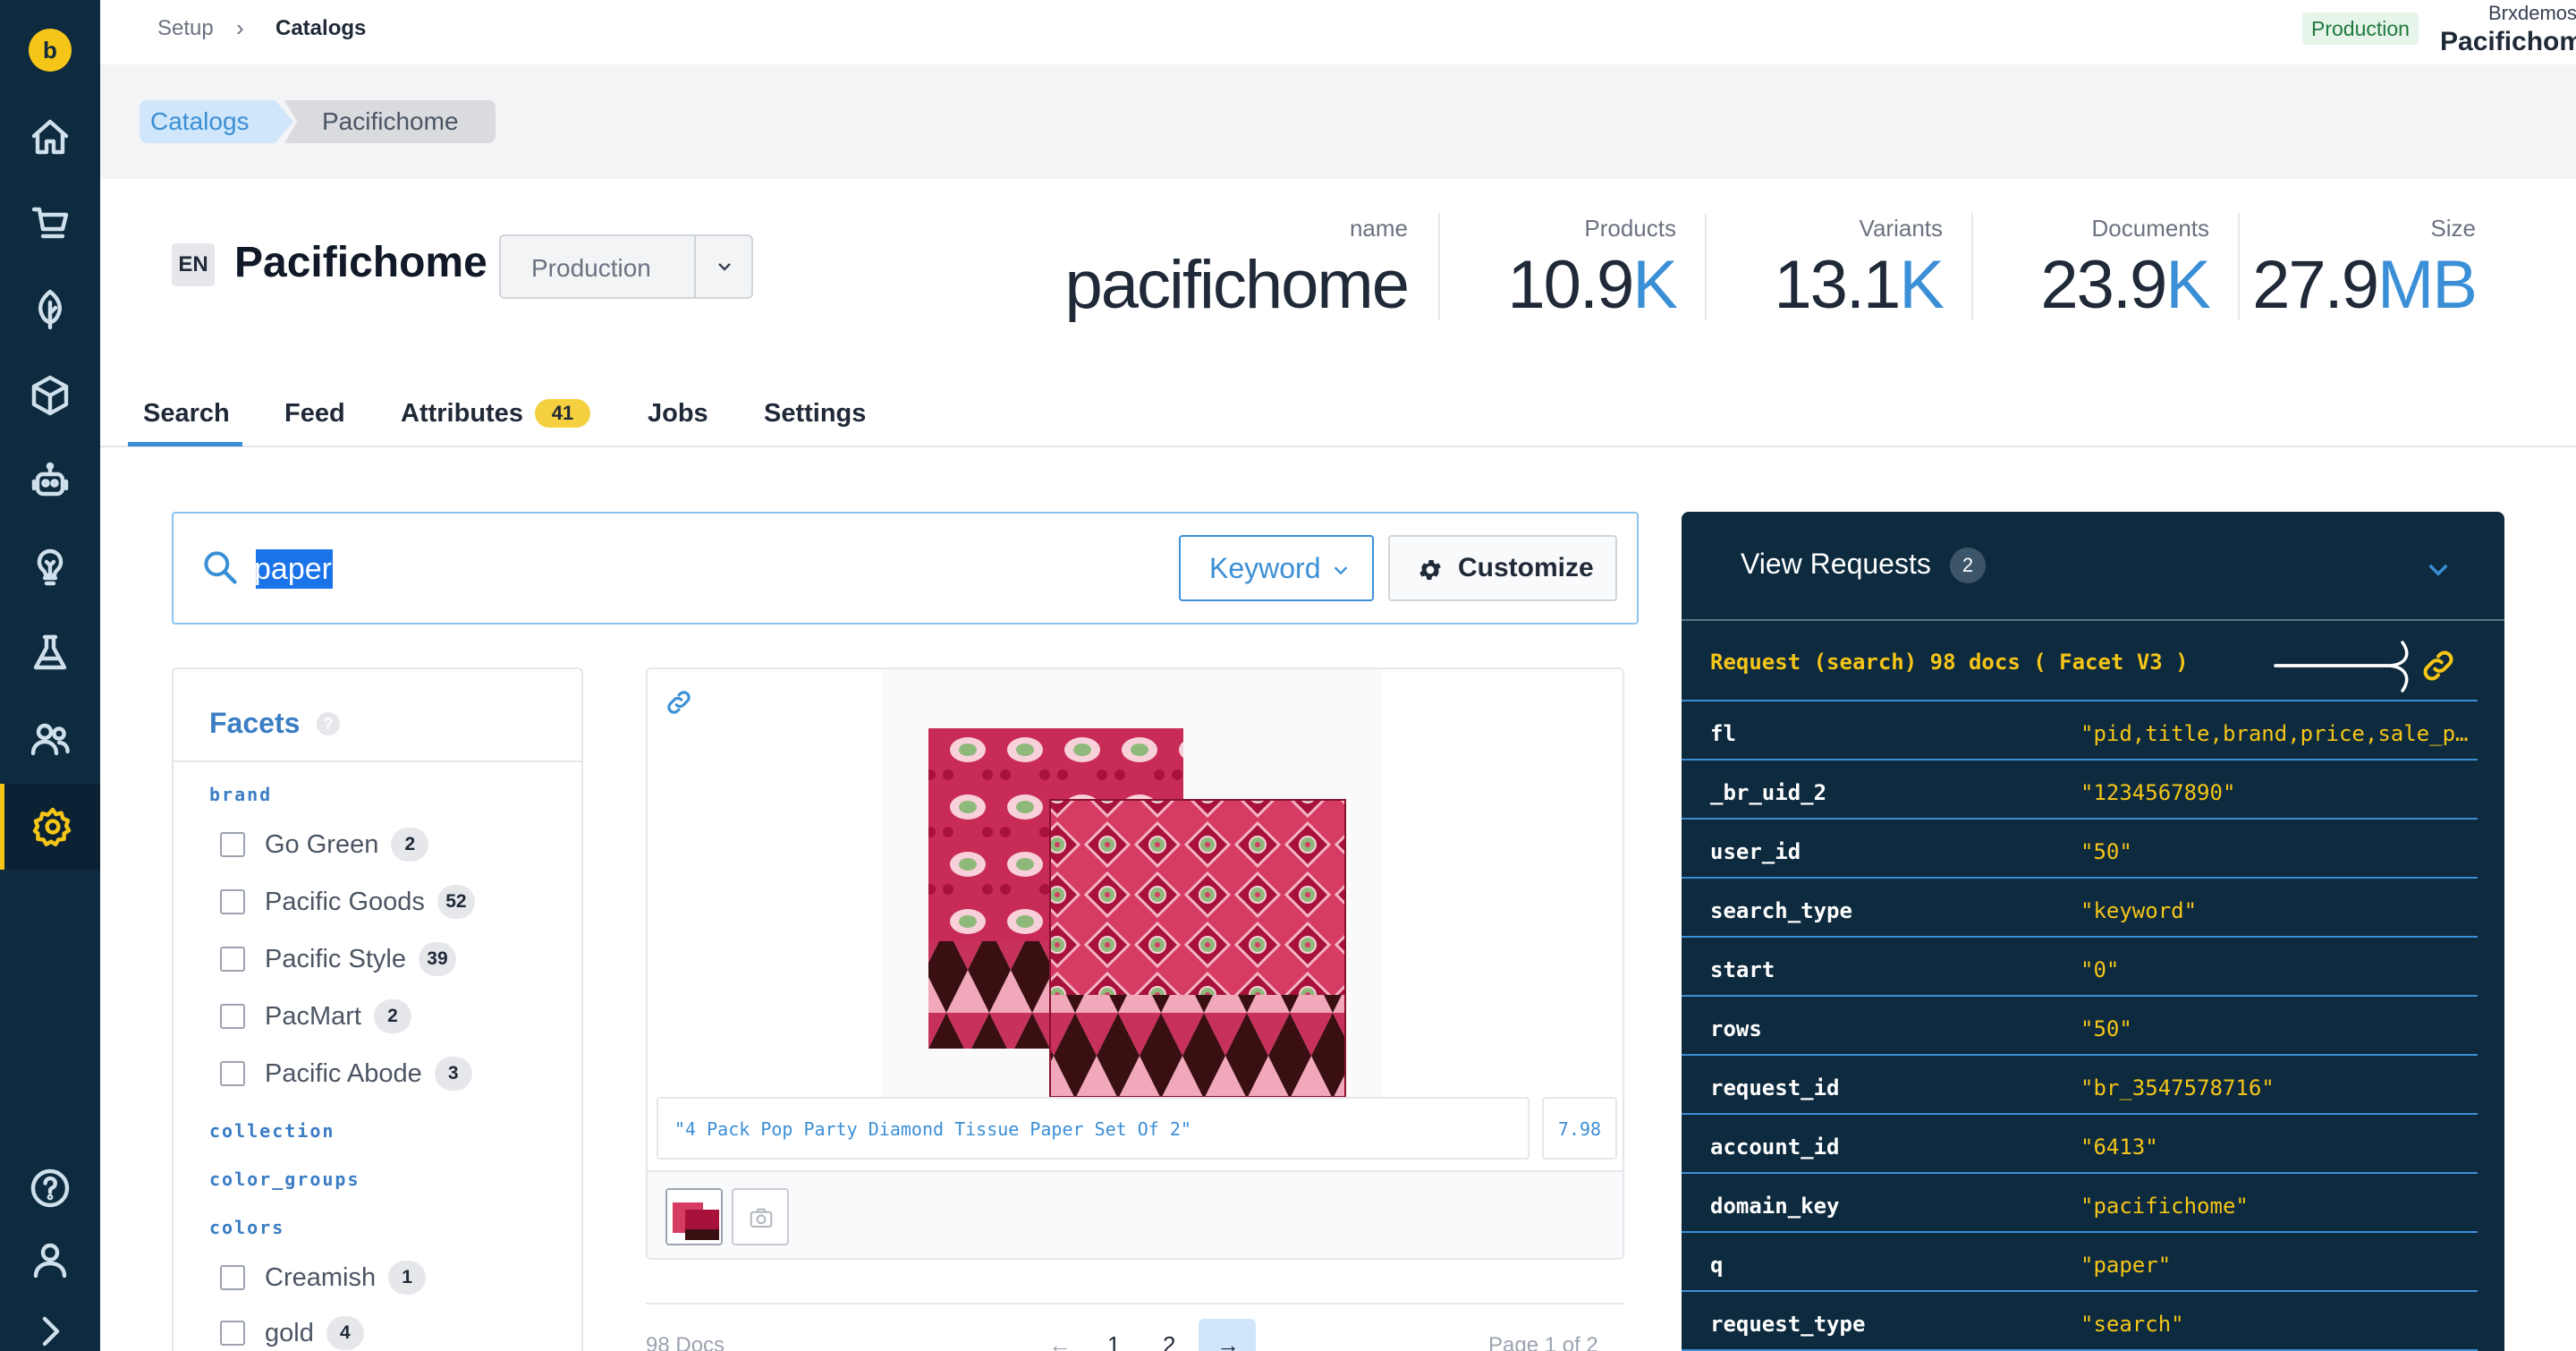  What do you see at coordinates (1592, 285) in the screenshot?
I see `stat-value: 10.9K` at bounding box center [1592, 285].